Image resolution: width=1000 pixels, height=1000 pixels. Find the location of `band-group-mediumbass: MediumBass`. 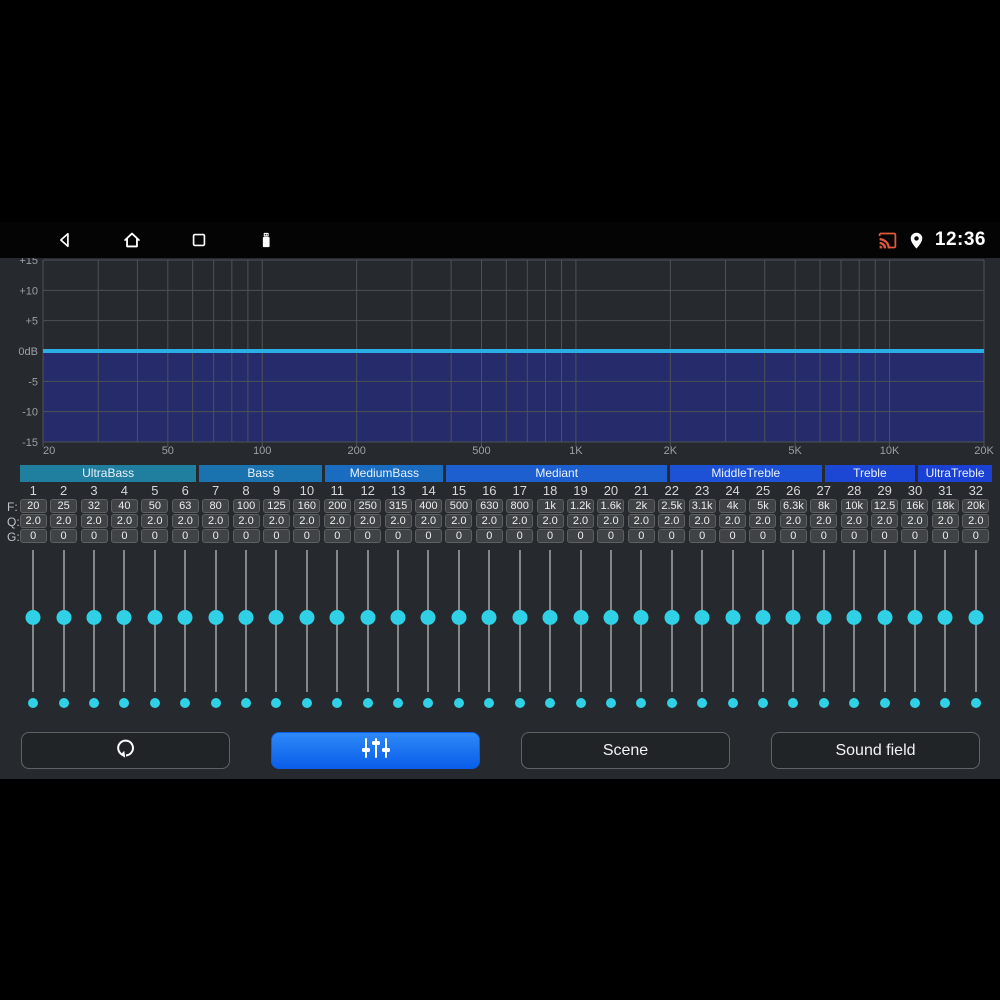

band-group-mediumbass: MediumBass is located at coordinates (384, 473).